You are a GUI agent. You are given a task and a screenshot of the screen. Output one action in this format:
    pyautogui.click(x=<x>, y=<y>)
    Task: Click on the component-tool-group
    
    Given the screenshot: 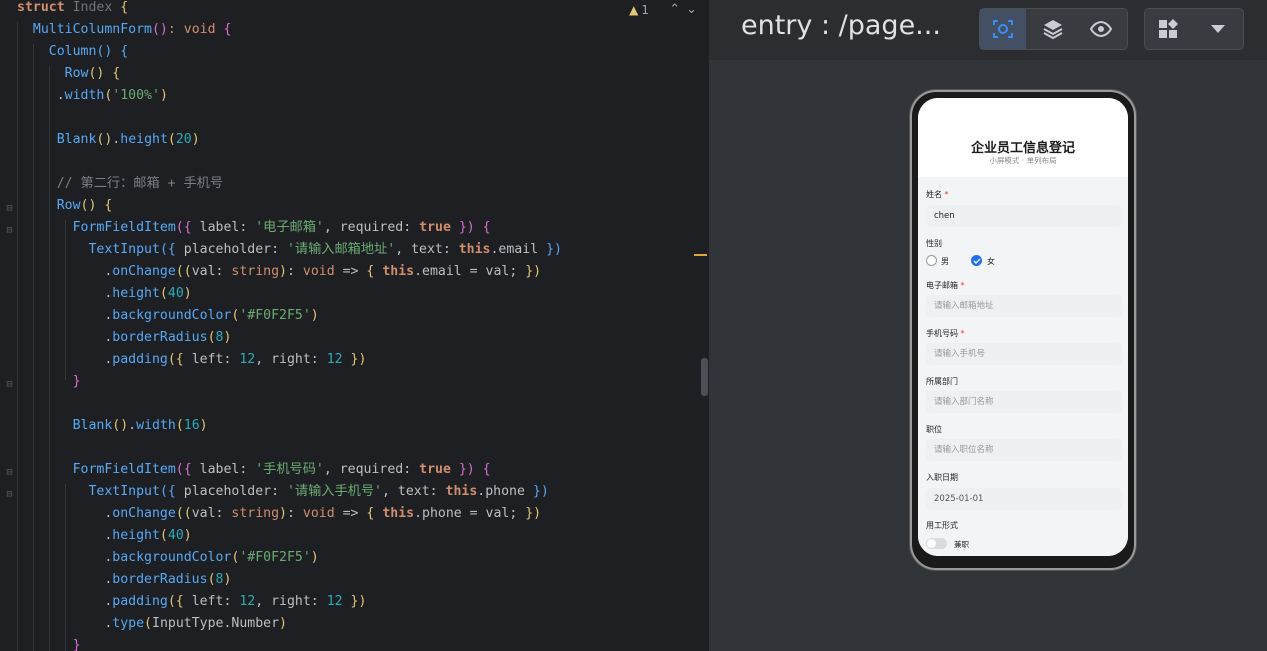 What is the action you would take?
    pyautogui.click(x=1194, y=29)
    